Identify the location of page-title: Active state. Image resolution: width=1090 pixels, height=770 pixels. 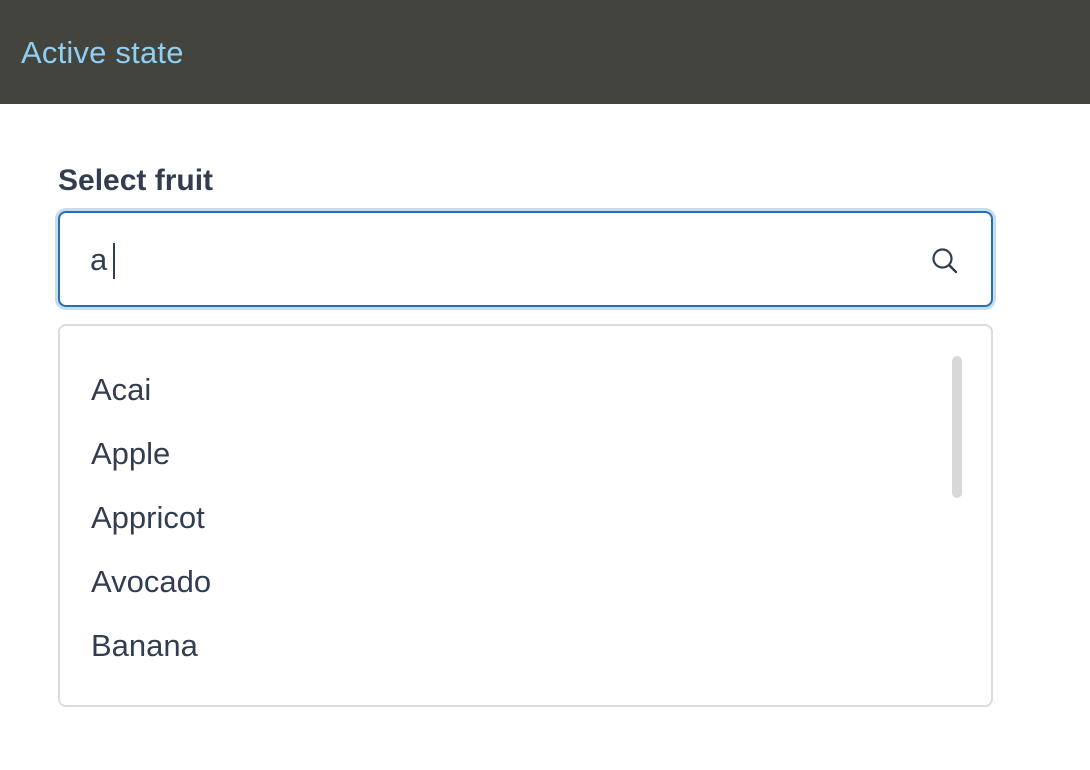
(102, 52).